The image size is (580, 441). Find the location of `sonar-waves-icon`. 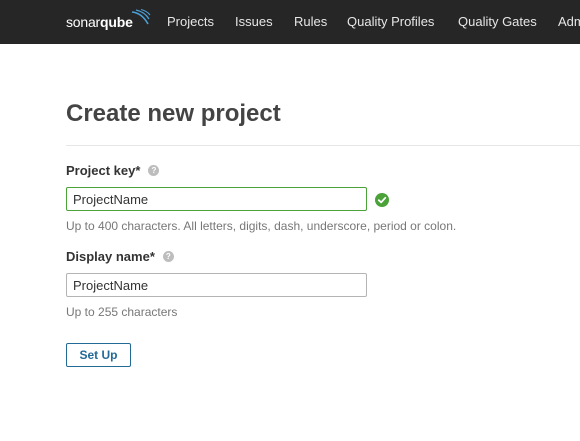

sonar-waves-icon is located at coordinates (141, 17).